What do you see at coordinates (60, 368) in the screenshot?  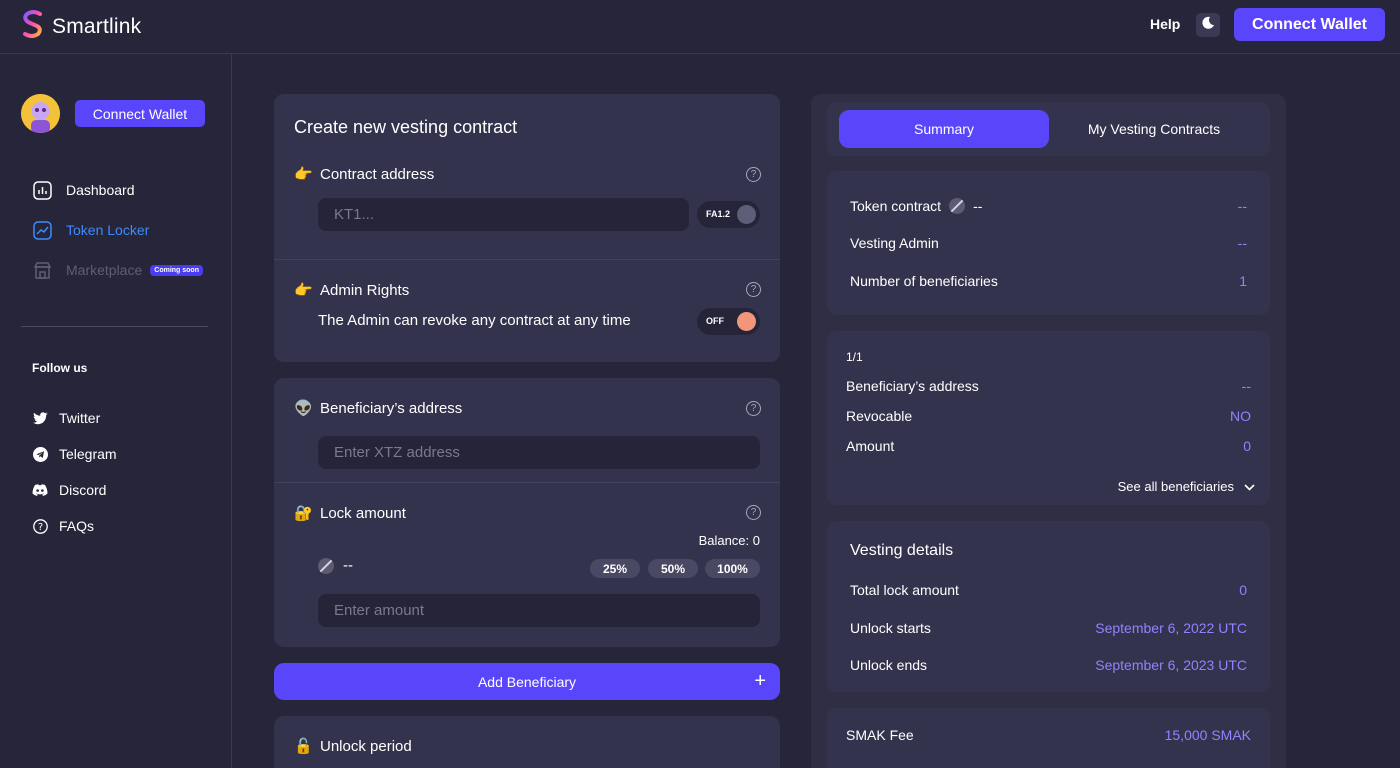 I see `follow-us-heading: Follow us` at bounding box center [60, 368].